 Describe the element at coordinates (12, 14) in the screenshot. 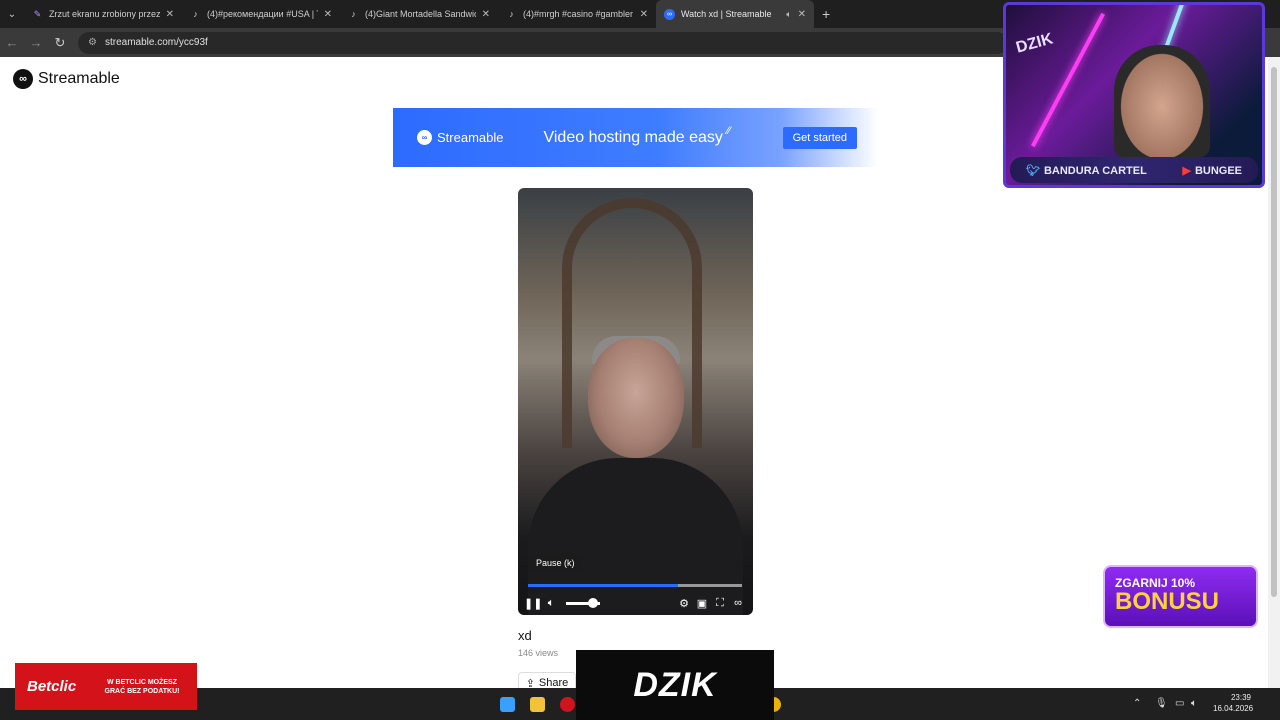

I see `tab-search-icon: ⌄` at that location.